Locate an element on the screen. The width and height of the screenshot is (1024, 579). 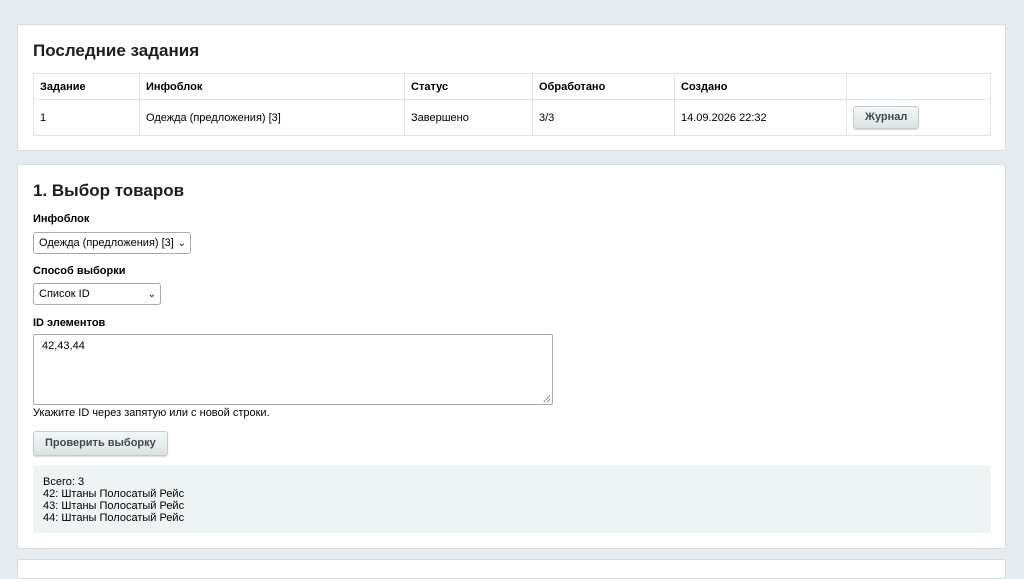
list-item: 43: Штаны Полосатый Рейс is located at coordinates (114, 506).